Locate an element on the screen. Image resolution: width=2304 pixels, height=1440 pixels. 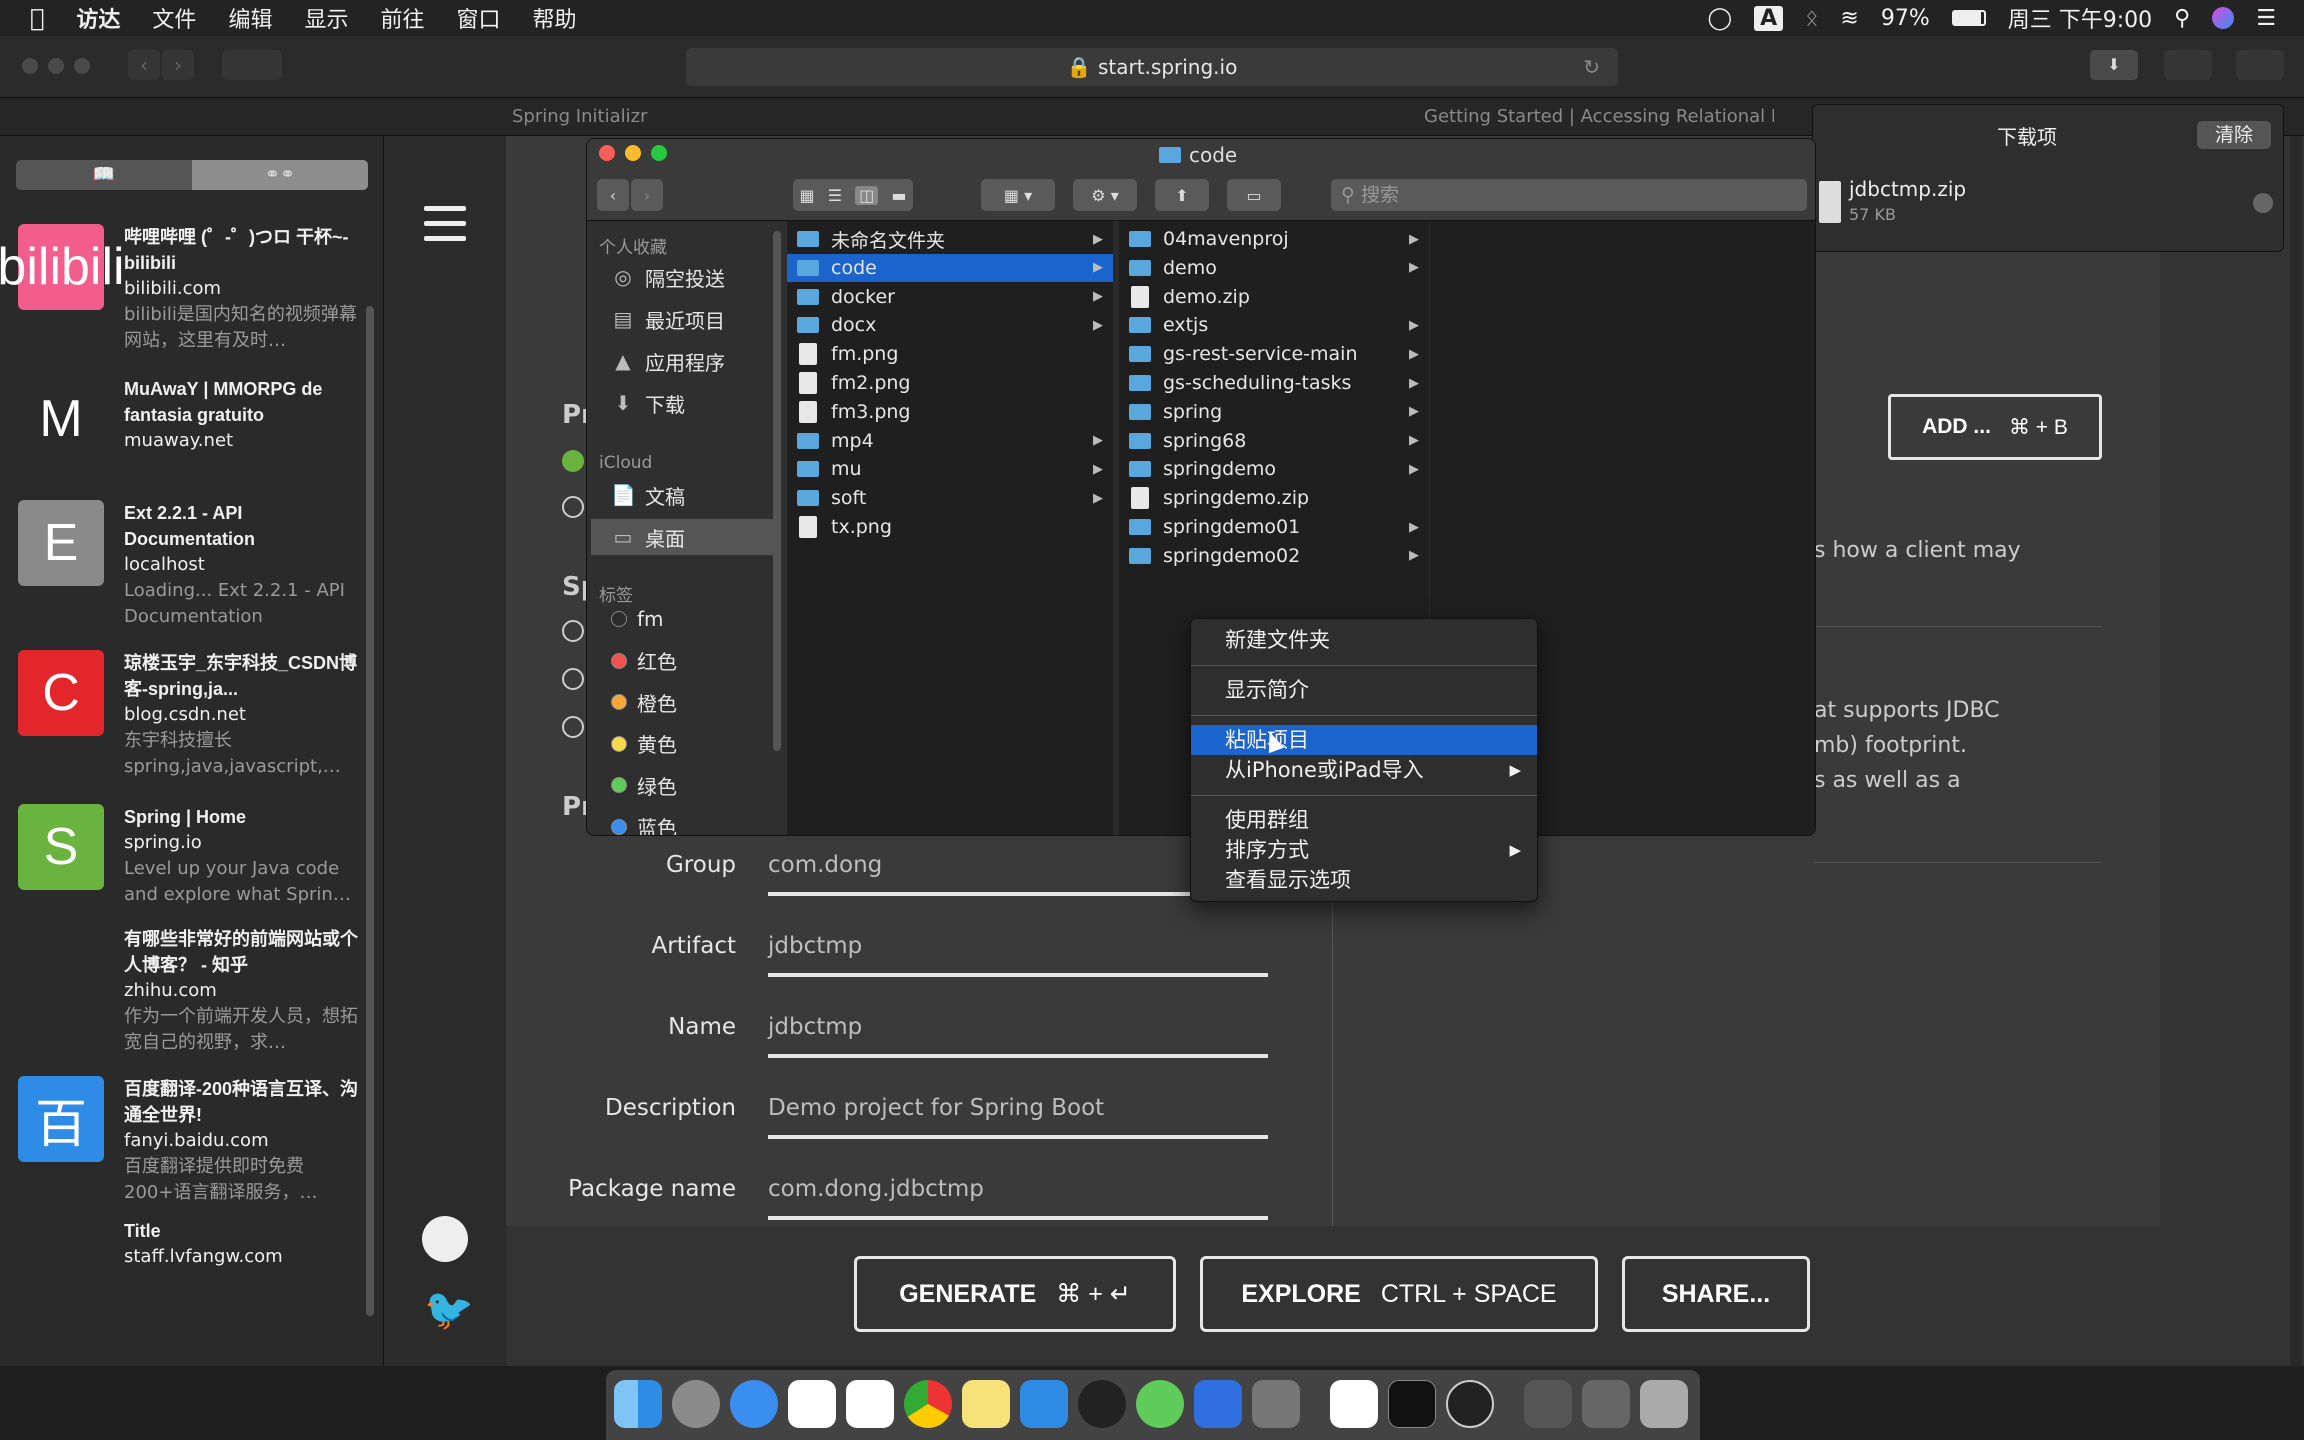
finder-dock-icon is located at coordinates (638, 1404).